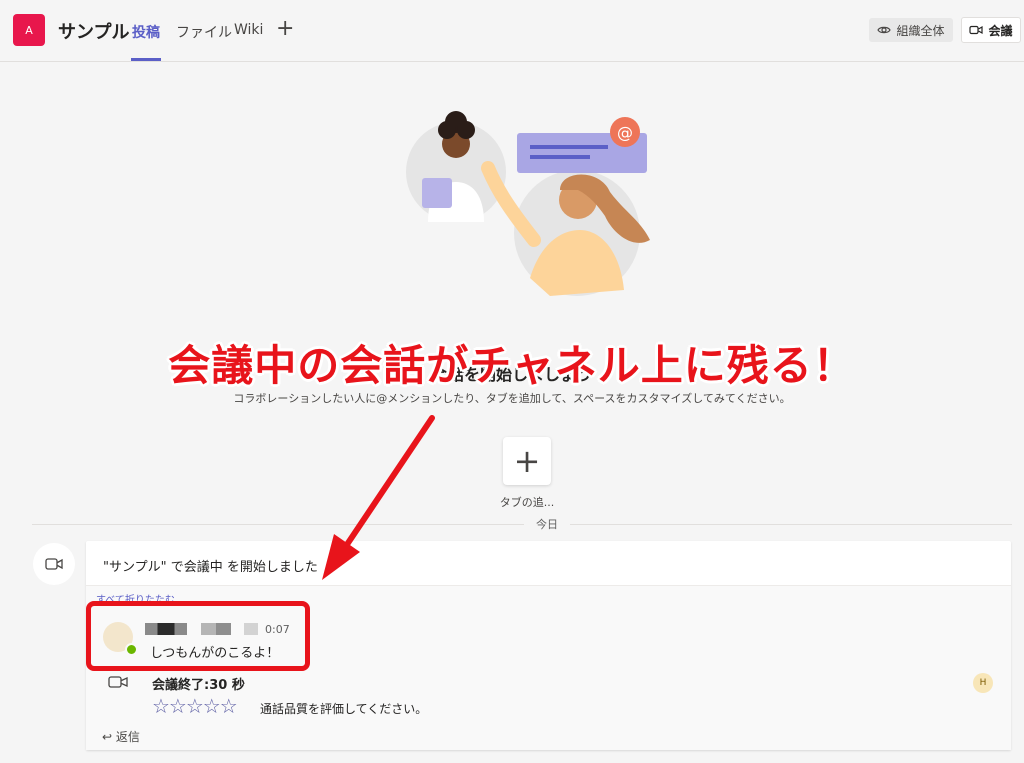  I want to click on meeting-ended-label: 会議終了:30 秒, so click(198, 685).